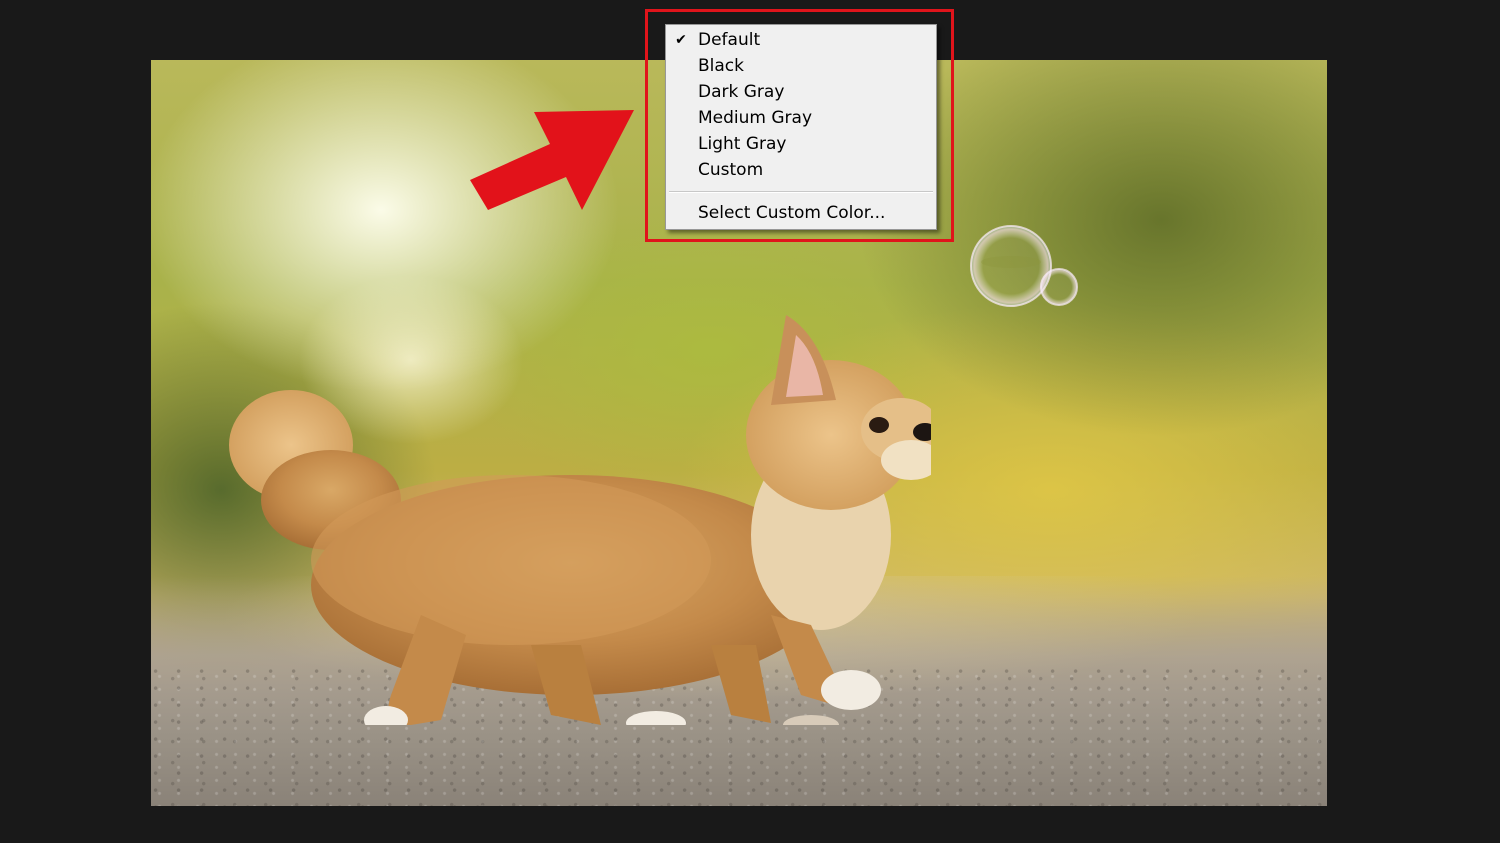  I want to click on menu-item-custom: Custom, so click(801, 170).